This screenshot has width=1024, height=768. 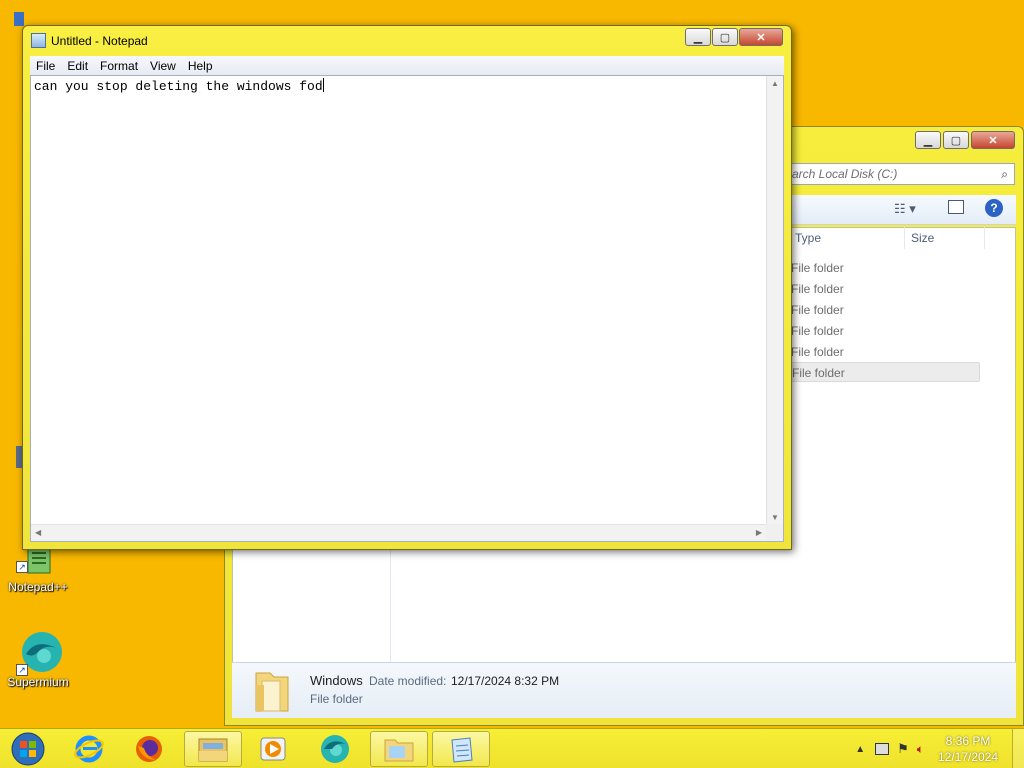 I want to click on taskbar-internet-explorer, so click(x=89, y=749).